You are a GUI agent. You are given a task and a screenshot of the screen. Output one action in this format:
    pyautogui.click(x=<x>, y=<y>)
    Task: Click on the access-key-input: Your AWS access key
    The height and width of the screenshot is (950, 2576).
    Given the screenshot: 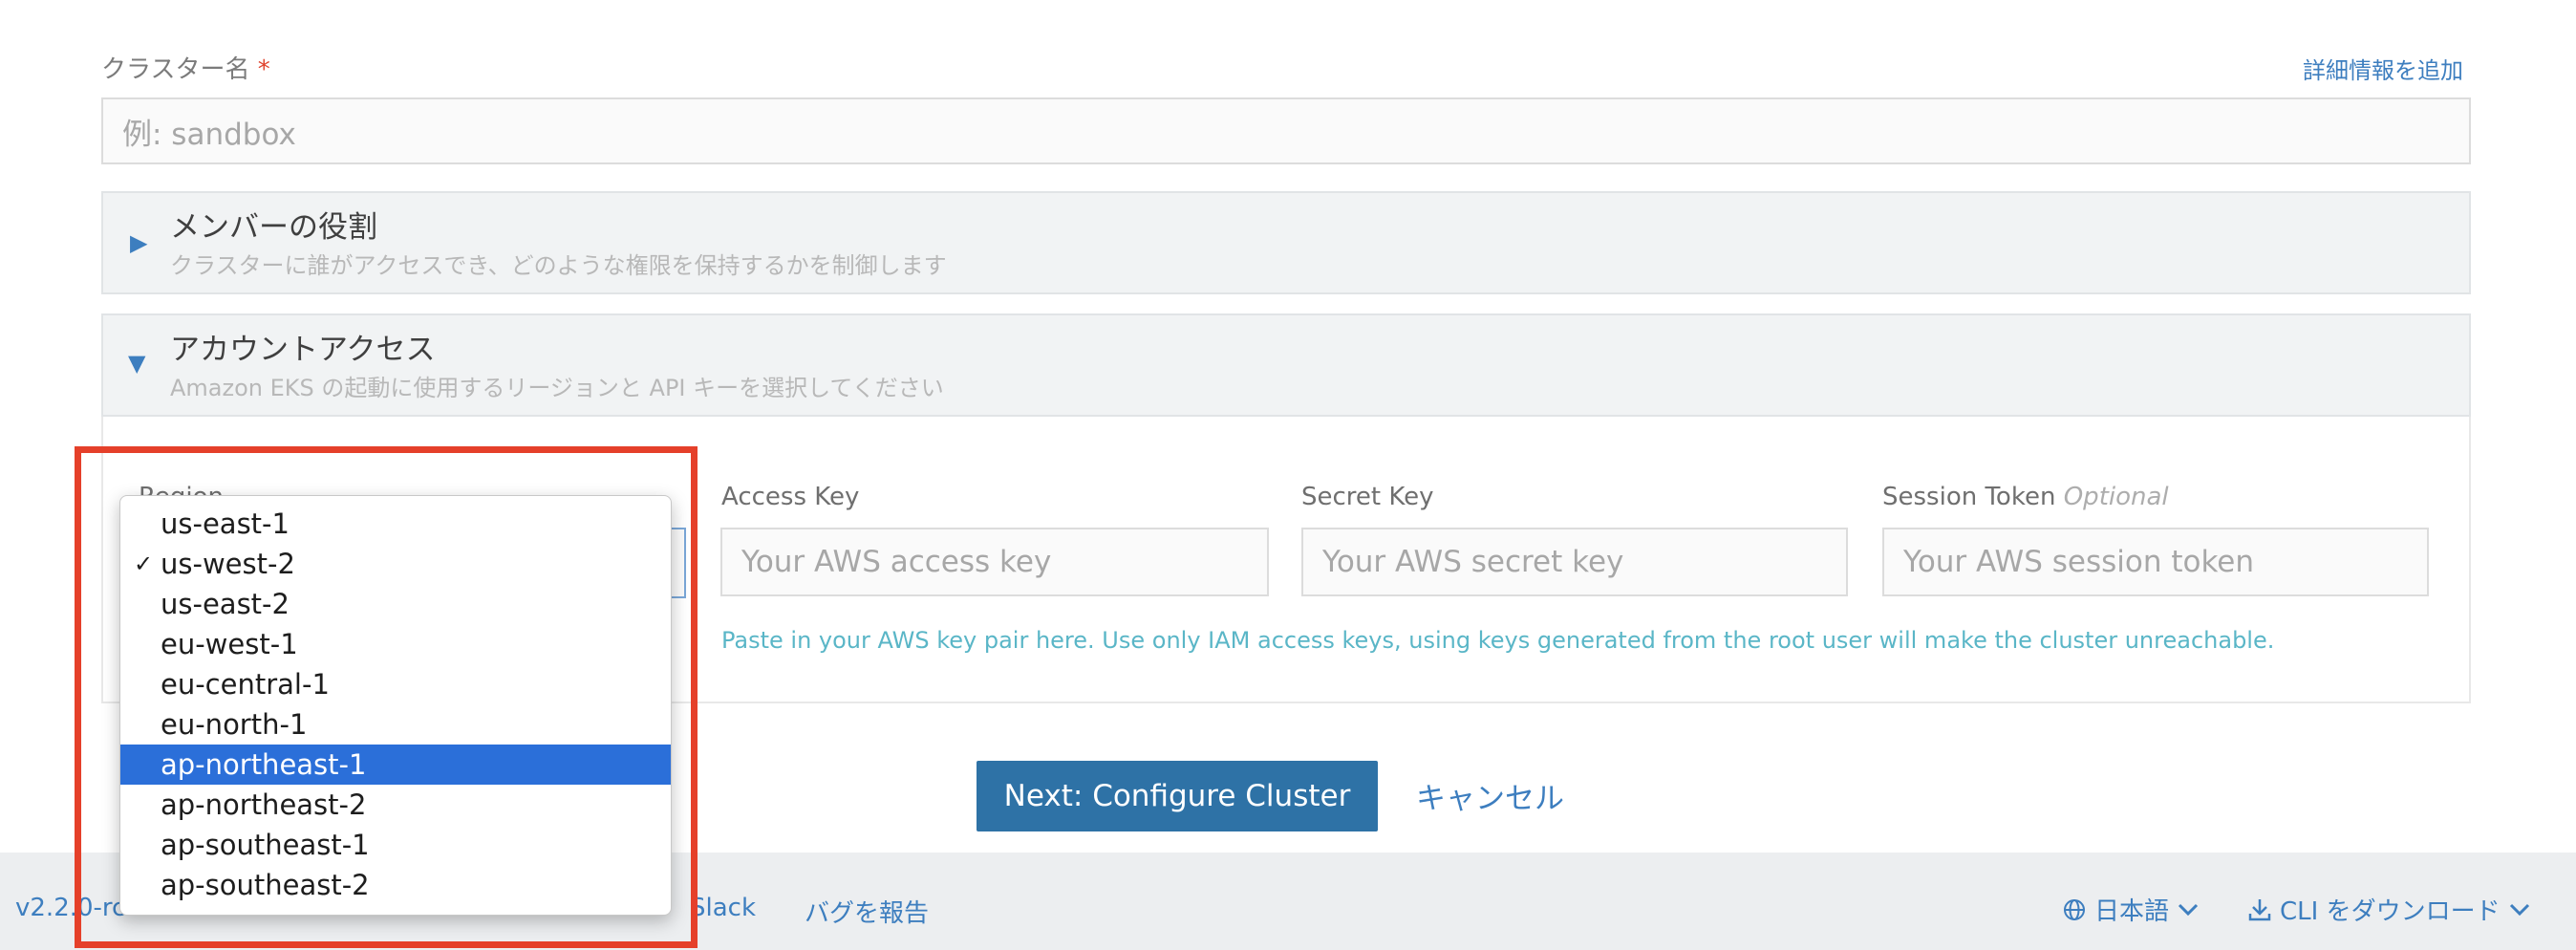 What is the action you would take?
    pyautogui.click(x=994, y=562)
    